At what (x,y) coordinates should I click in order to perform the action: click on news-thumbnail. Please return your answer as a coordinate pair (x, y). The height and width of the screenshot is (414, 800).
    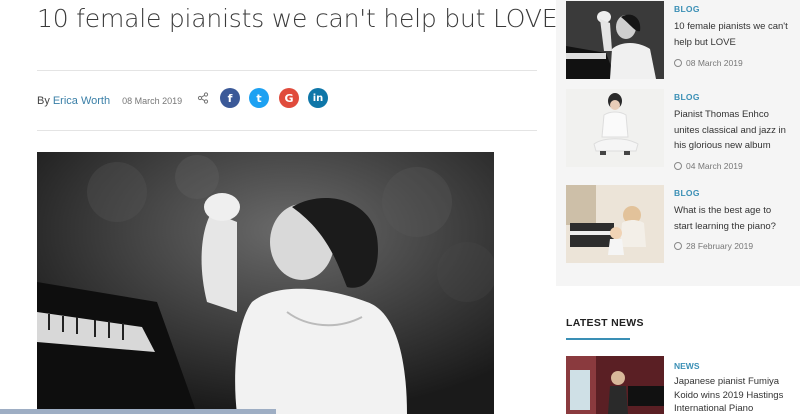
    Looking at the image, I should click on (615, 385).